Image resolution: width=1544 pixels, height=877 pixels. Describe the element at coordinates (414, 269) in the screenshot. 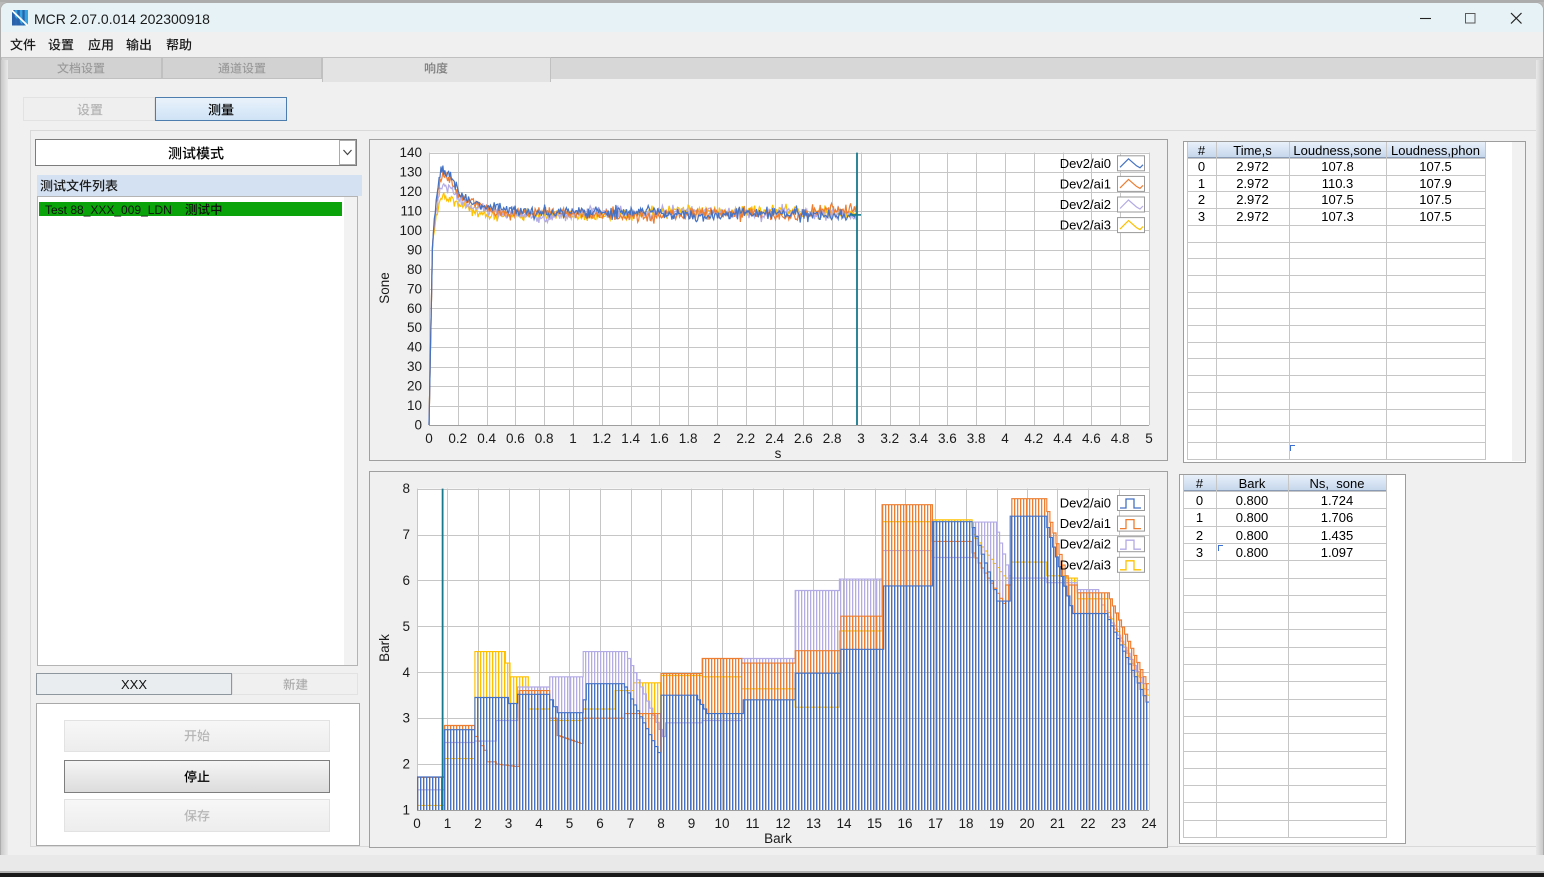

I see `svg-text: 80` at that location.